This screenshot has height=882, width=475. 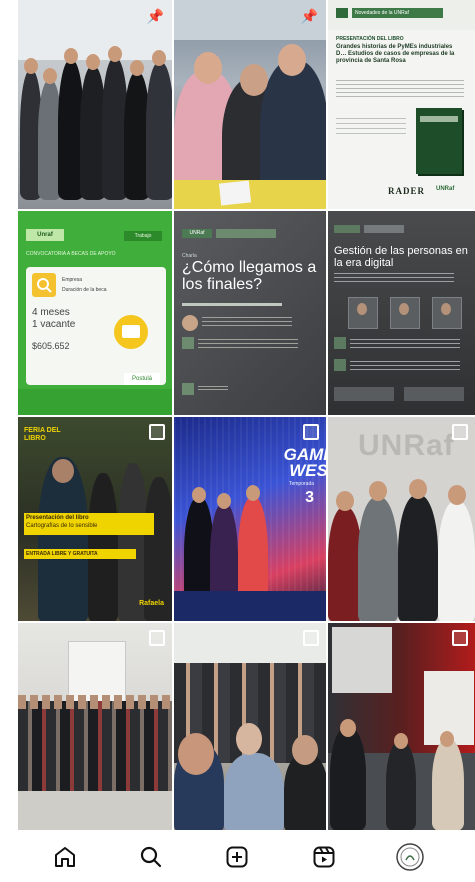 I want to click on unraf-badge: Unraf, so click(x=45, y=235).